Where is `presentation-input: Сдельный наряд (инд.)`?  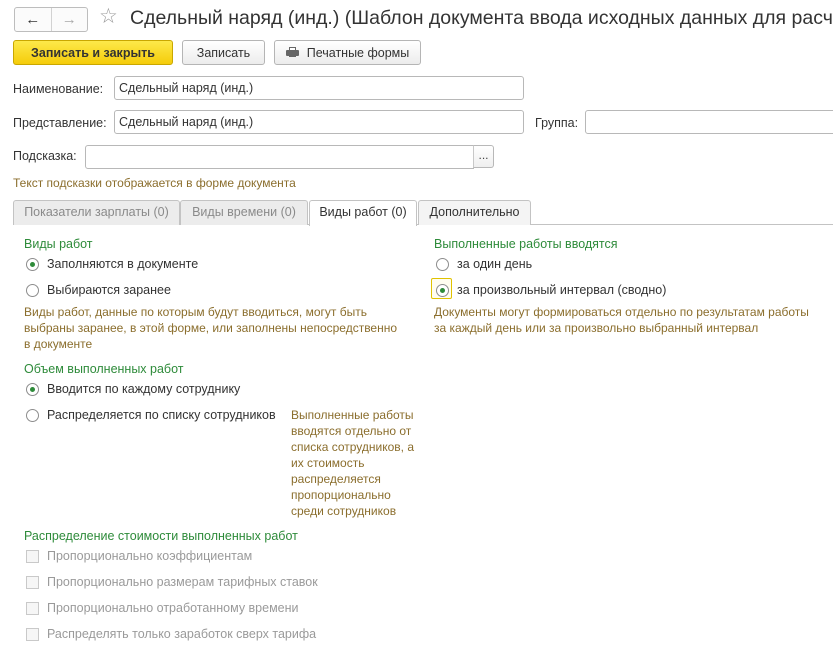 presentation-input: Сдельный наряд (инд.) is located at coordinates (319, 122).